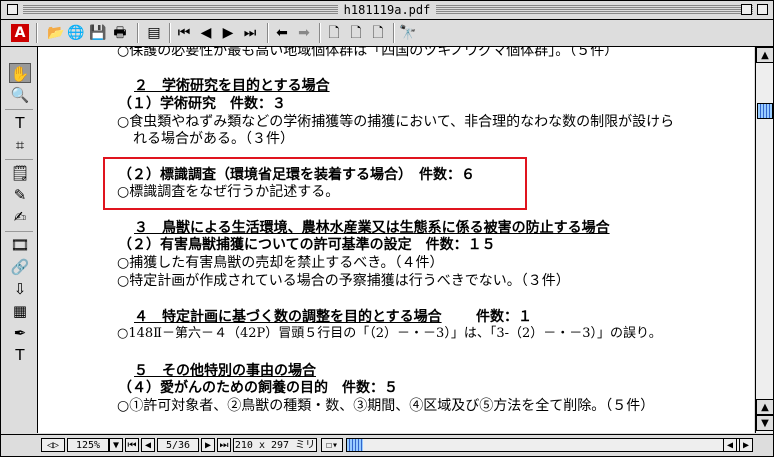 Image resolution: width=774 pixels, height=457 pixels. Describe the element at coordinates (20, 195) in the screenshot. I see `pencil-tool-icon: ✎` at that location.